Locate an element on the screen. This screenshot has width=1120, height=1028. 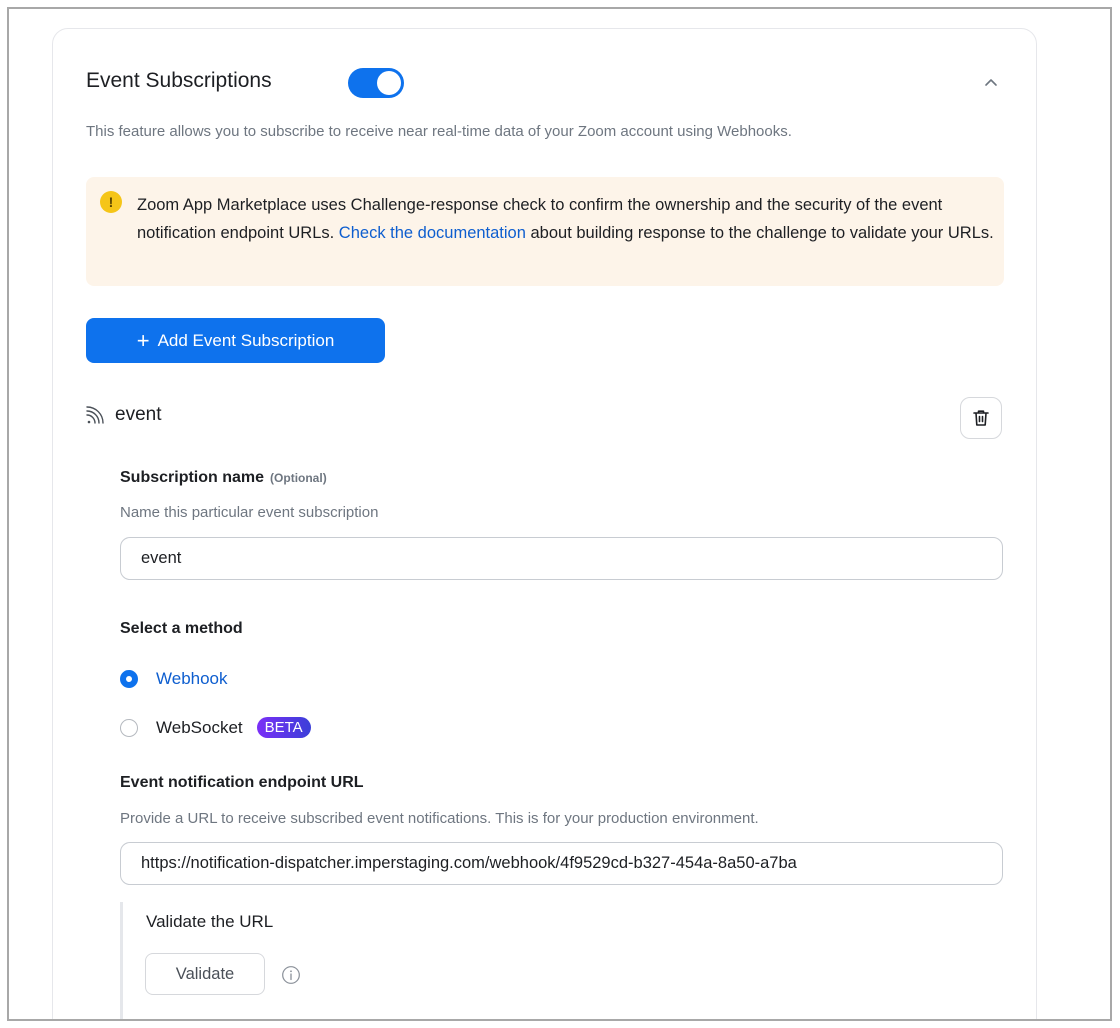
validate-divider is located at coordinates (121, 960).